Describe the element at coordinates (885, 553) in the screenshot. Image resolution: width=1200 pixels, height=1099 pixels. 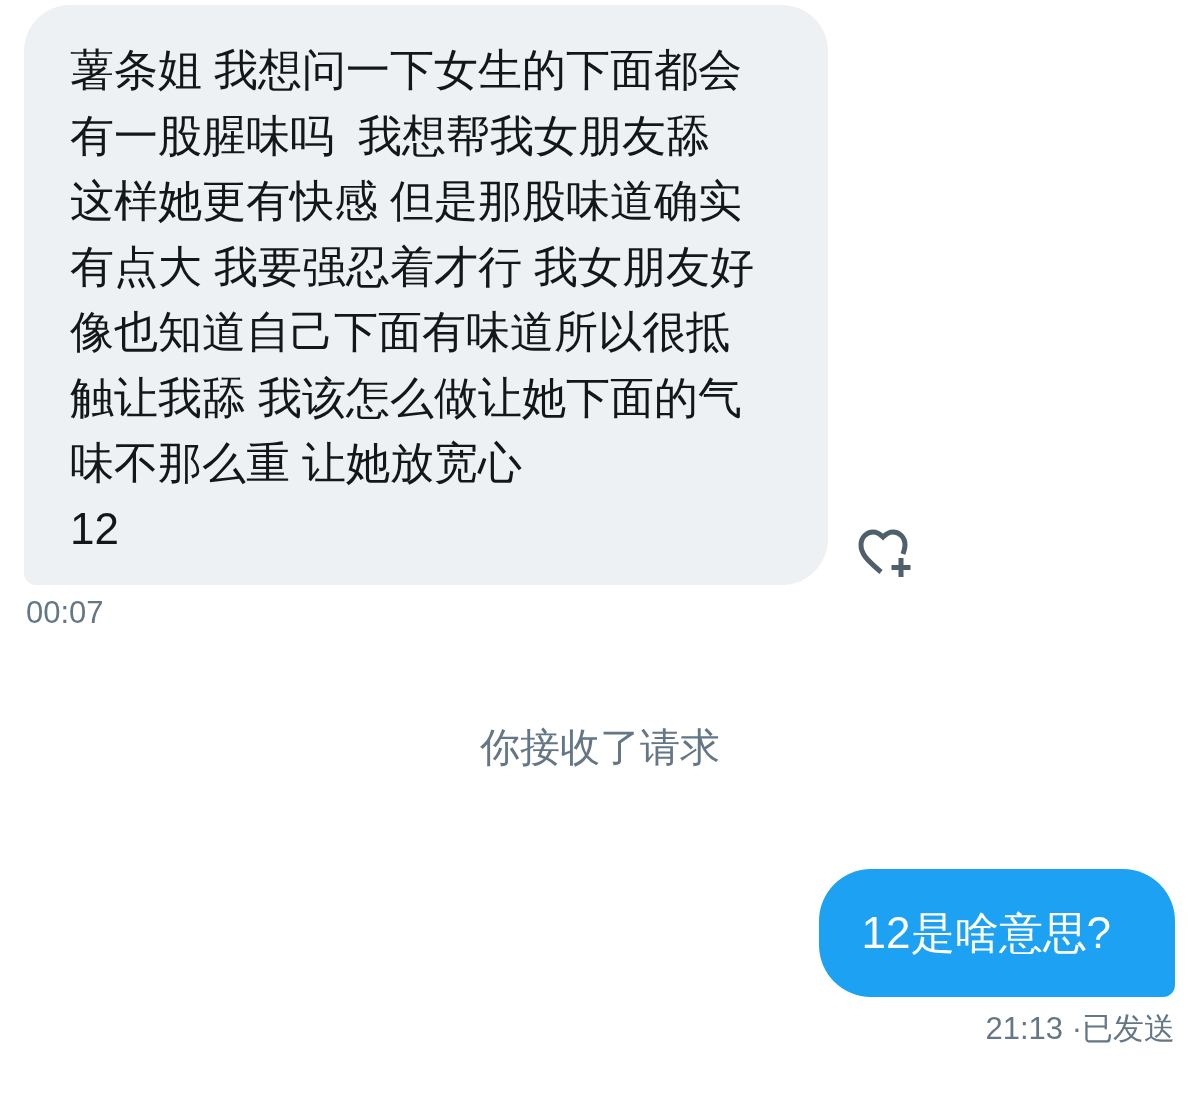
I see `heart-plus-icon` at that location.